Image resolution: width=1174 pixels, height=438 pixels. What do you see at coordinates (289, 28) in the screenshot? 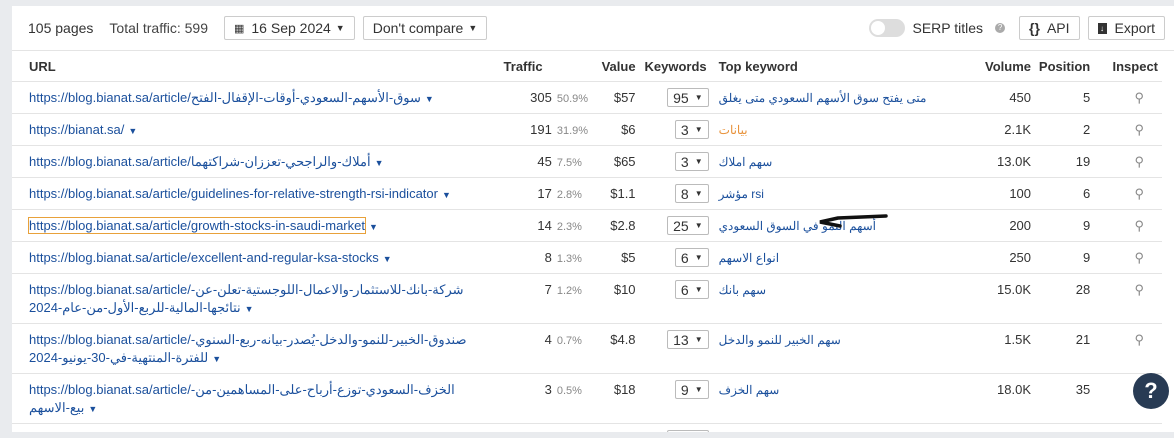
I see `date-picker-button: ▦ 16 Sep 2024 ▼` at bounding box center [289, 28].